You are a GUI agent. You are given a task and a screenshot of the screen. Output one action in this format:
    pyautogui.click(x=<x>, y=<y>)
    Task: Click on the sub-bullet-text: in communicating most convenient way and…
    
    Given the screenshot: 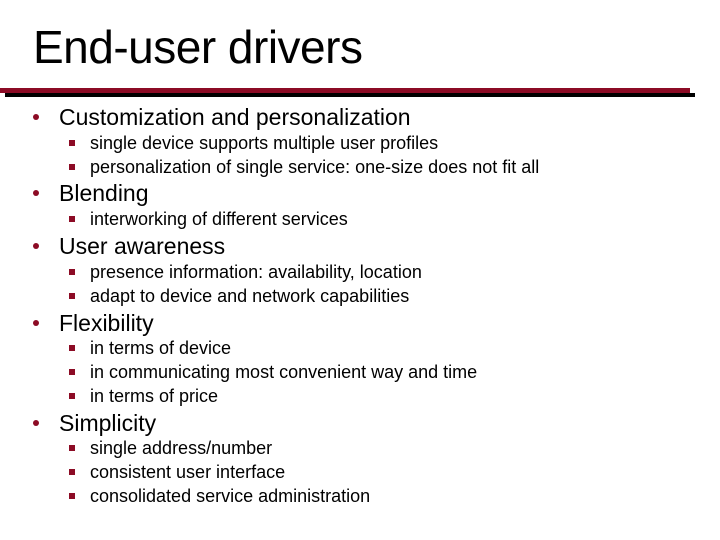 What is the action you would take?
    pyautogui.click(x=284, y=372)
    